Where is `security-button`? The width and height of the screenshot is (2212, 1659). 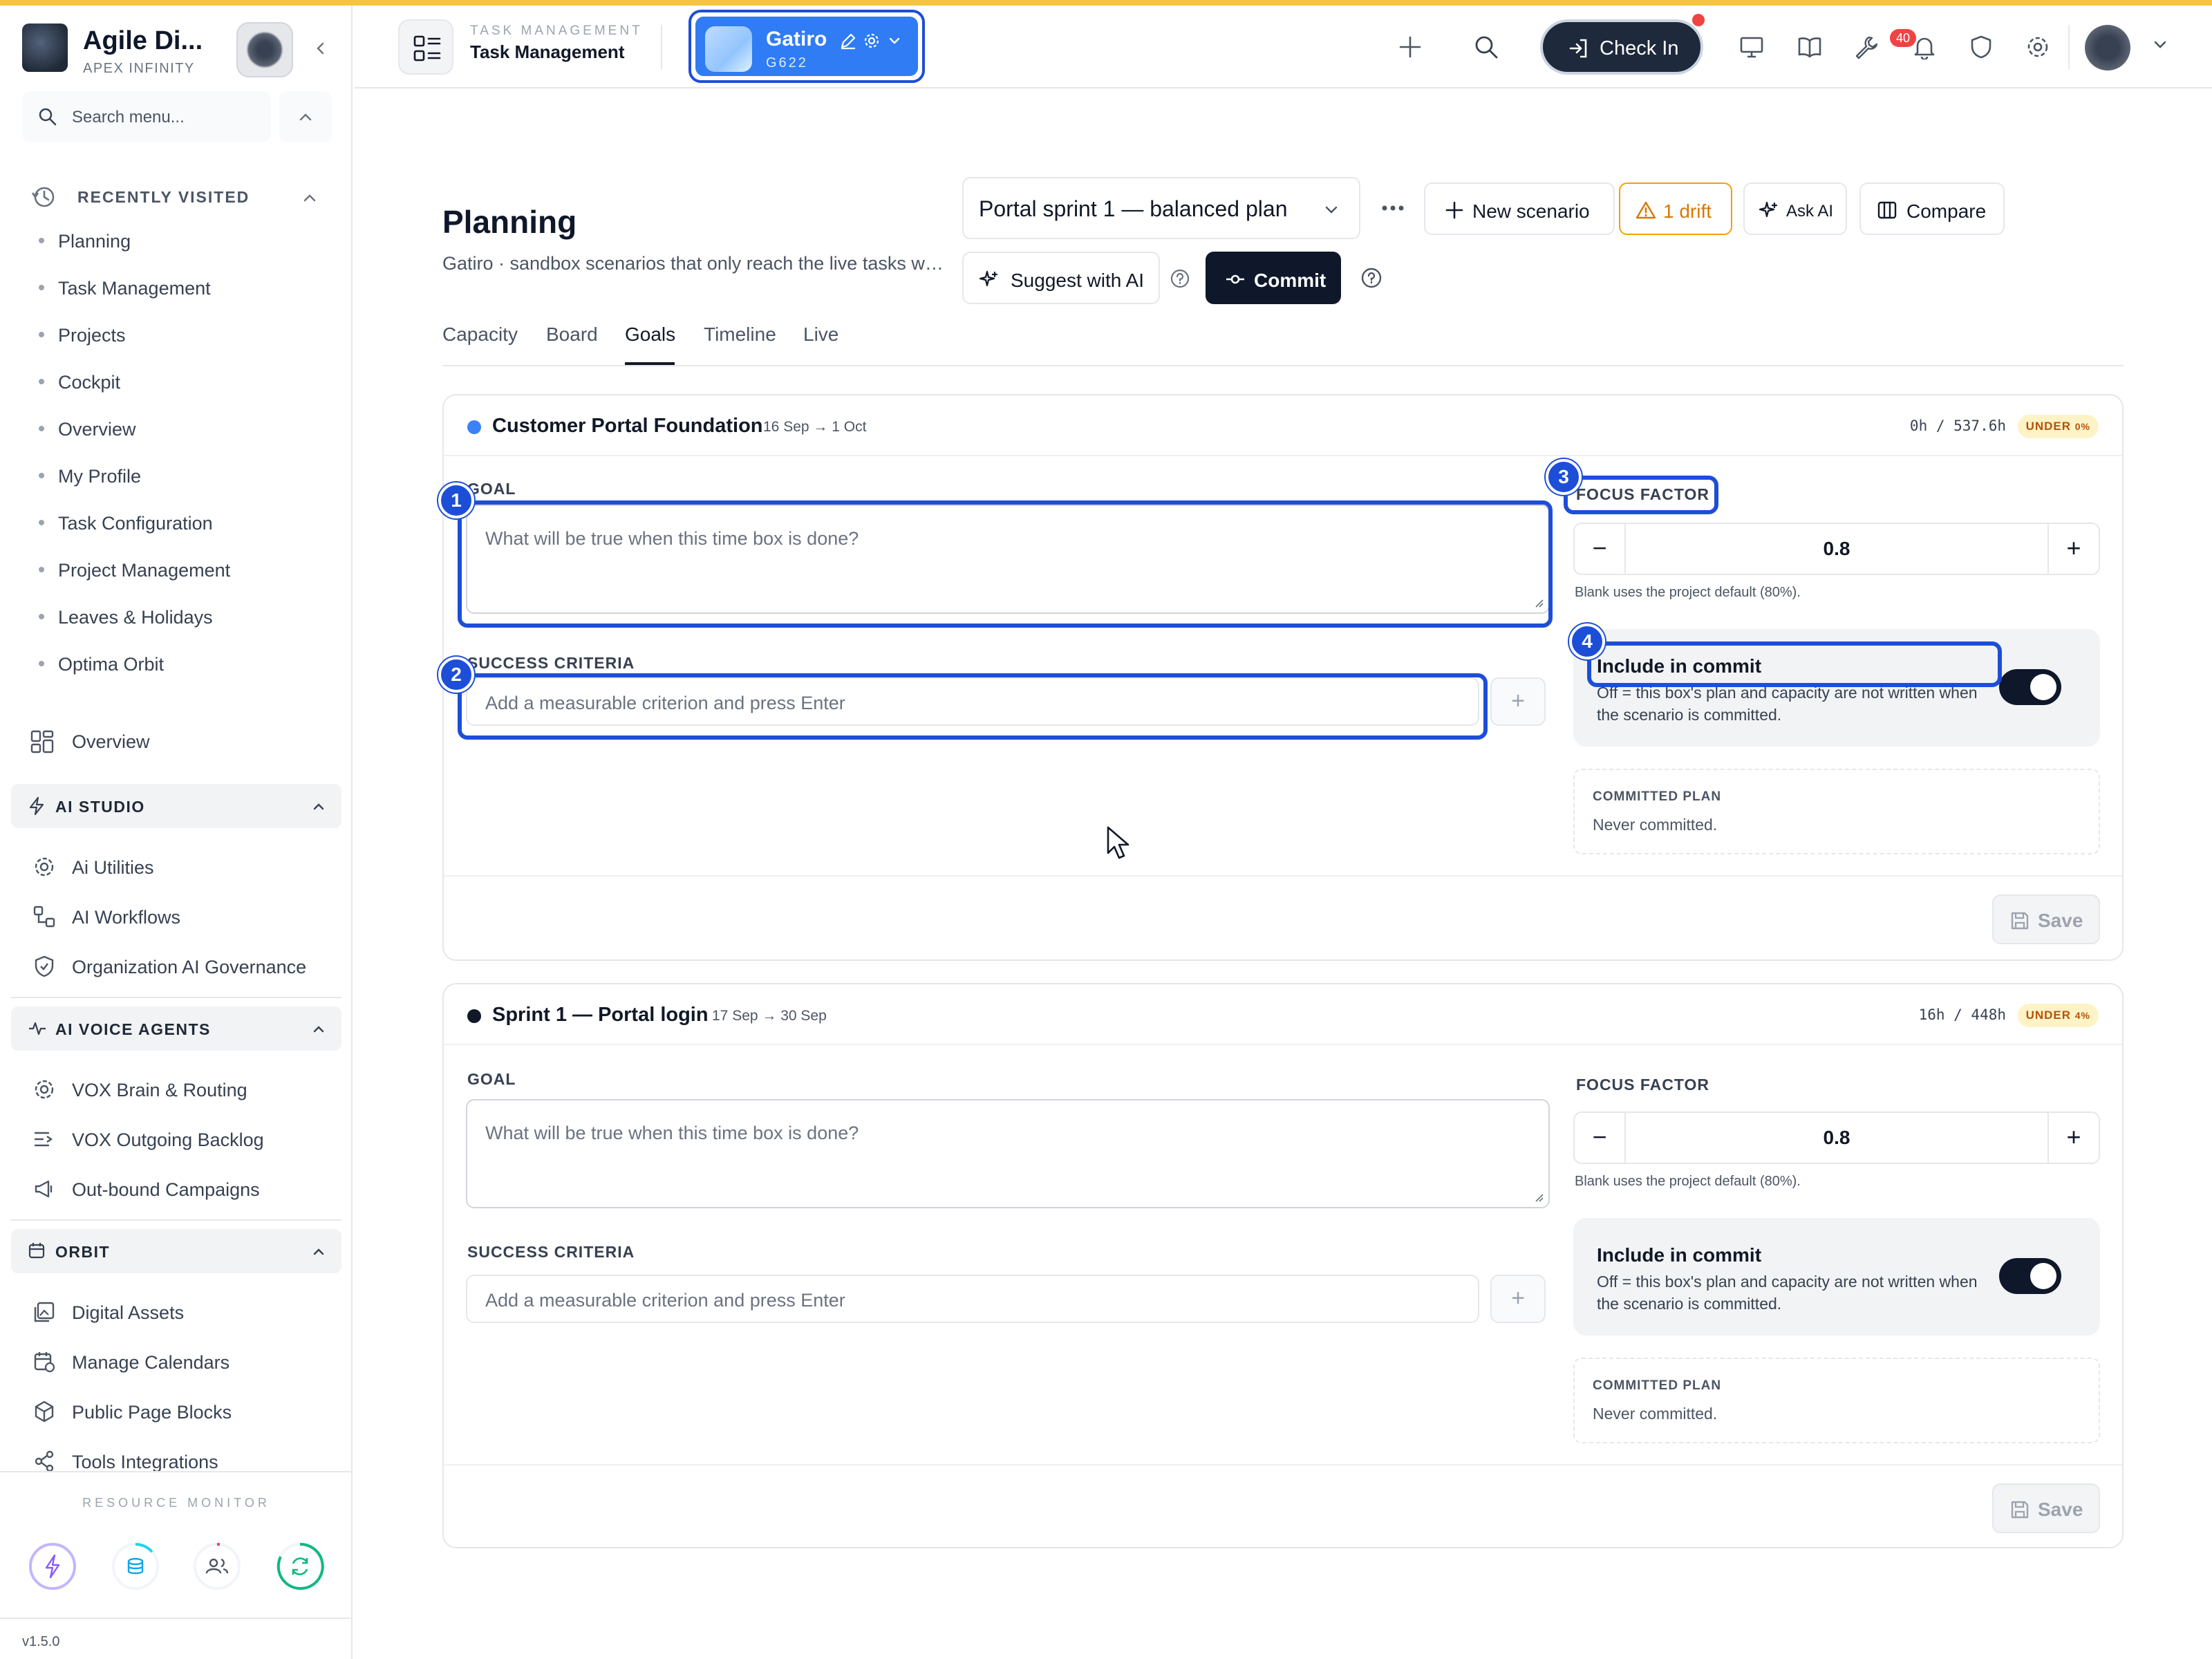
security-button is located at coordinates (1981, 47).